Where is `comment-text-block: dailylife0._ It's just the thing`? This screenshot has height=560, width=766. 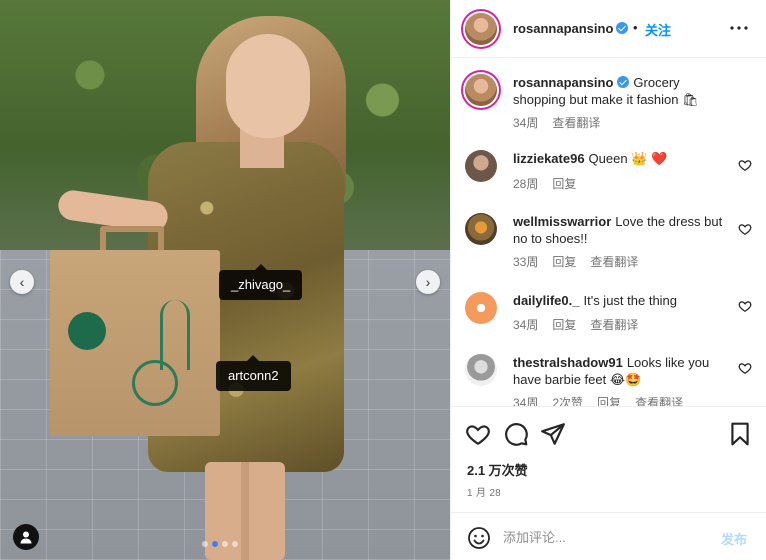
comment-text-block: dailylife0._ It's just the thing is located at coordinates (623, 300).